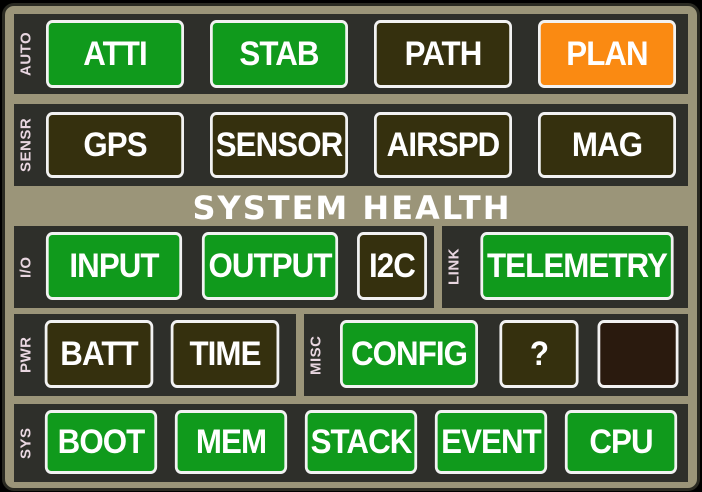 Image resolution: width=702 pixels, height=492 pixels. I want to click on auto-group-label: AUTO, so click(26, 54).